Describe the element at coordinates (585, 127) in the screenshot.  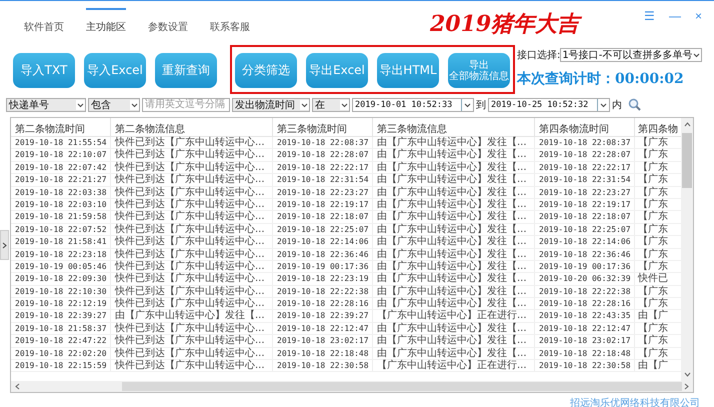
I see `column-header: 第四条物流时间` at that location.